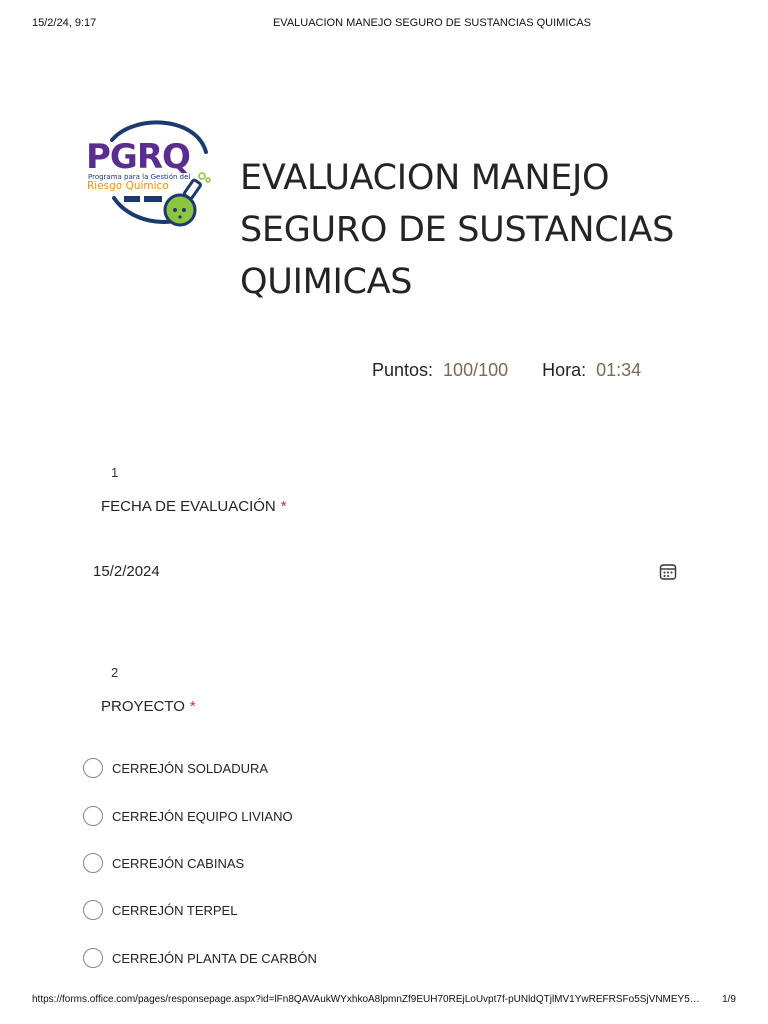  What do you see at coordinates (128, 186) in the screenshot?
I see `logo-line2: Riesgo Químico` at bounding box center [128, 186].